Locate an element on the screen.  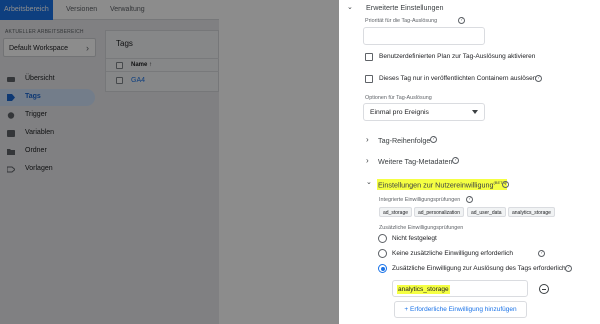
radio-label: Nicht festgelegt is located at coordinates (414, 238).